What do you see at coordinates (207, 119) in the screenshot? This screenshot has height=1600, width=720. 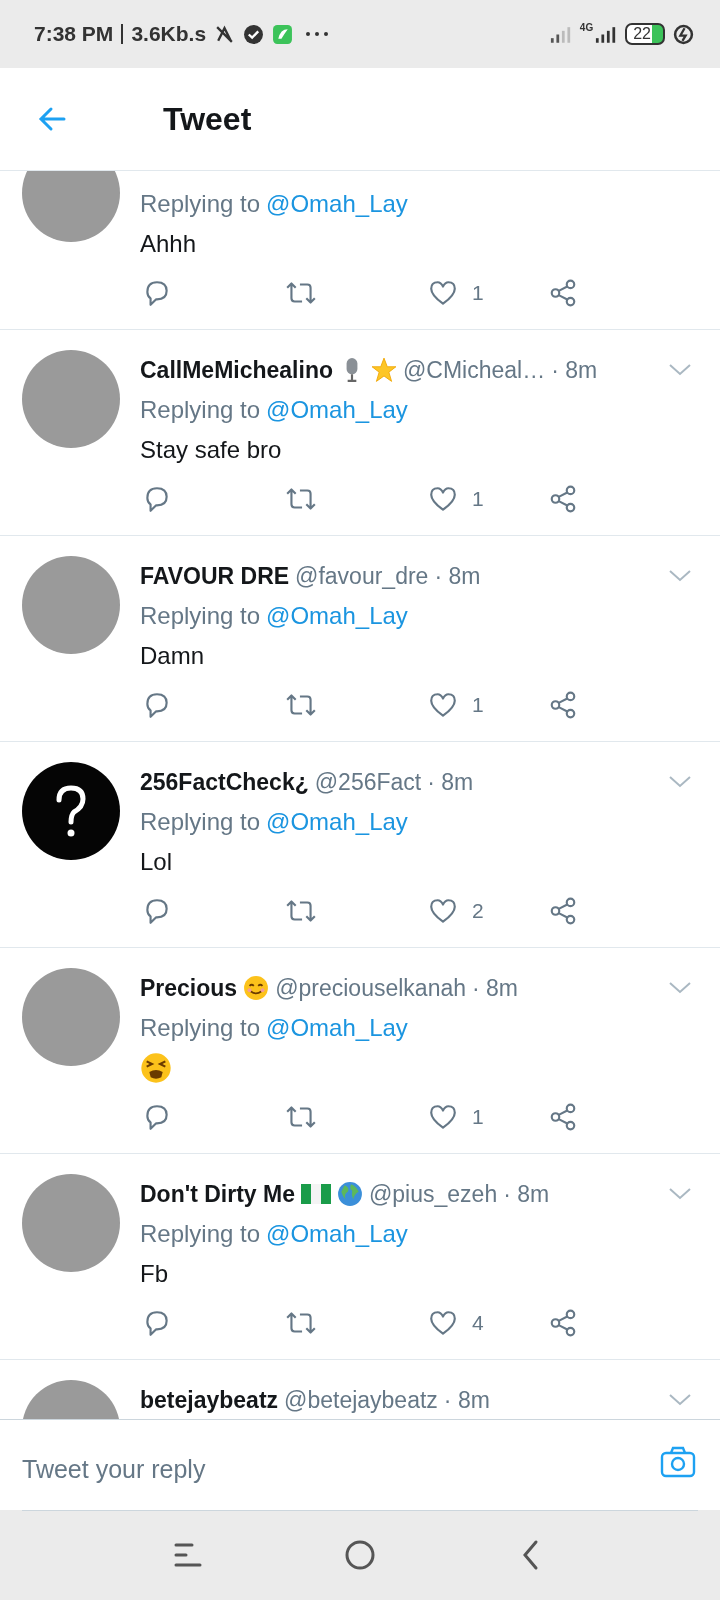 I see `page-title: Tweet` at bounding box center [207, 119].